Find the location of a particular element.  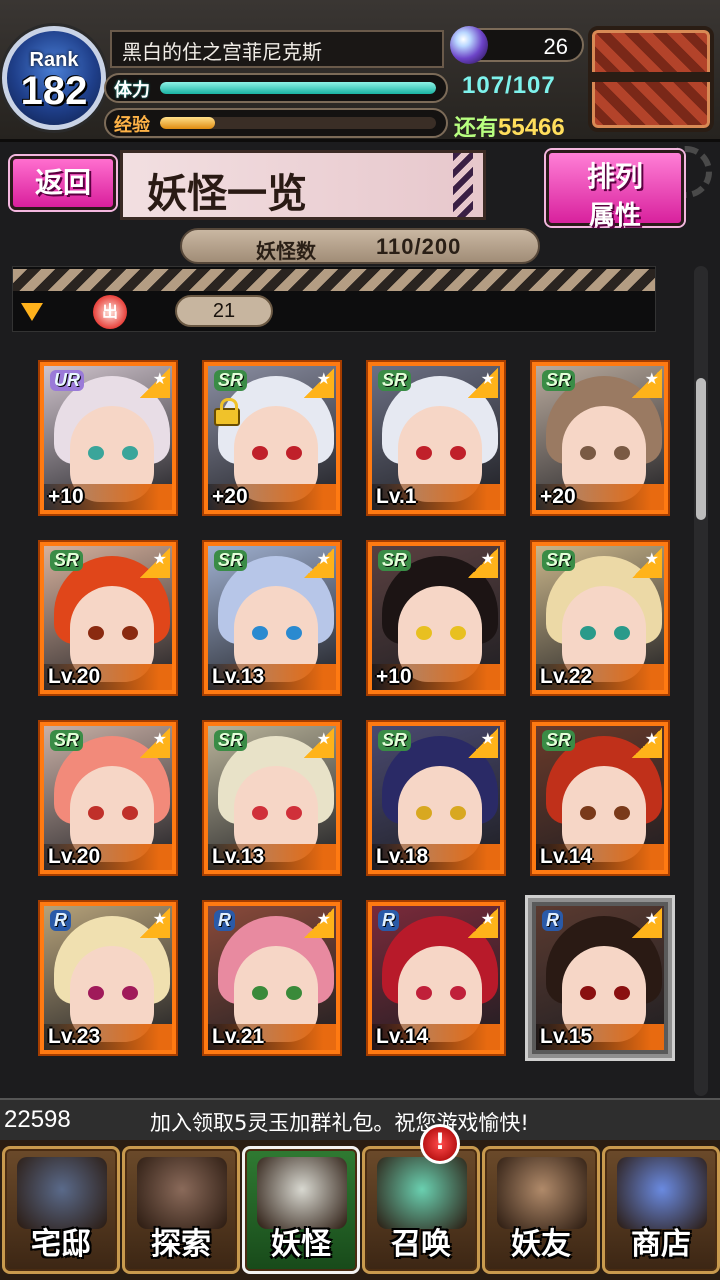

monster-card: SR ★ +10 is located at coordinates (436, 618).